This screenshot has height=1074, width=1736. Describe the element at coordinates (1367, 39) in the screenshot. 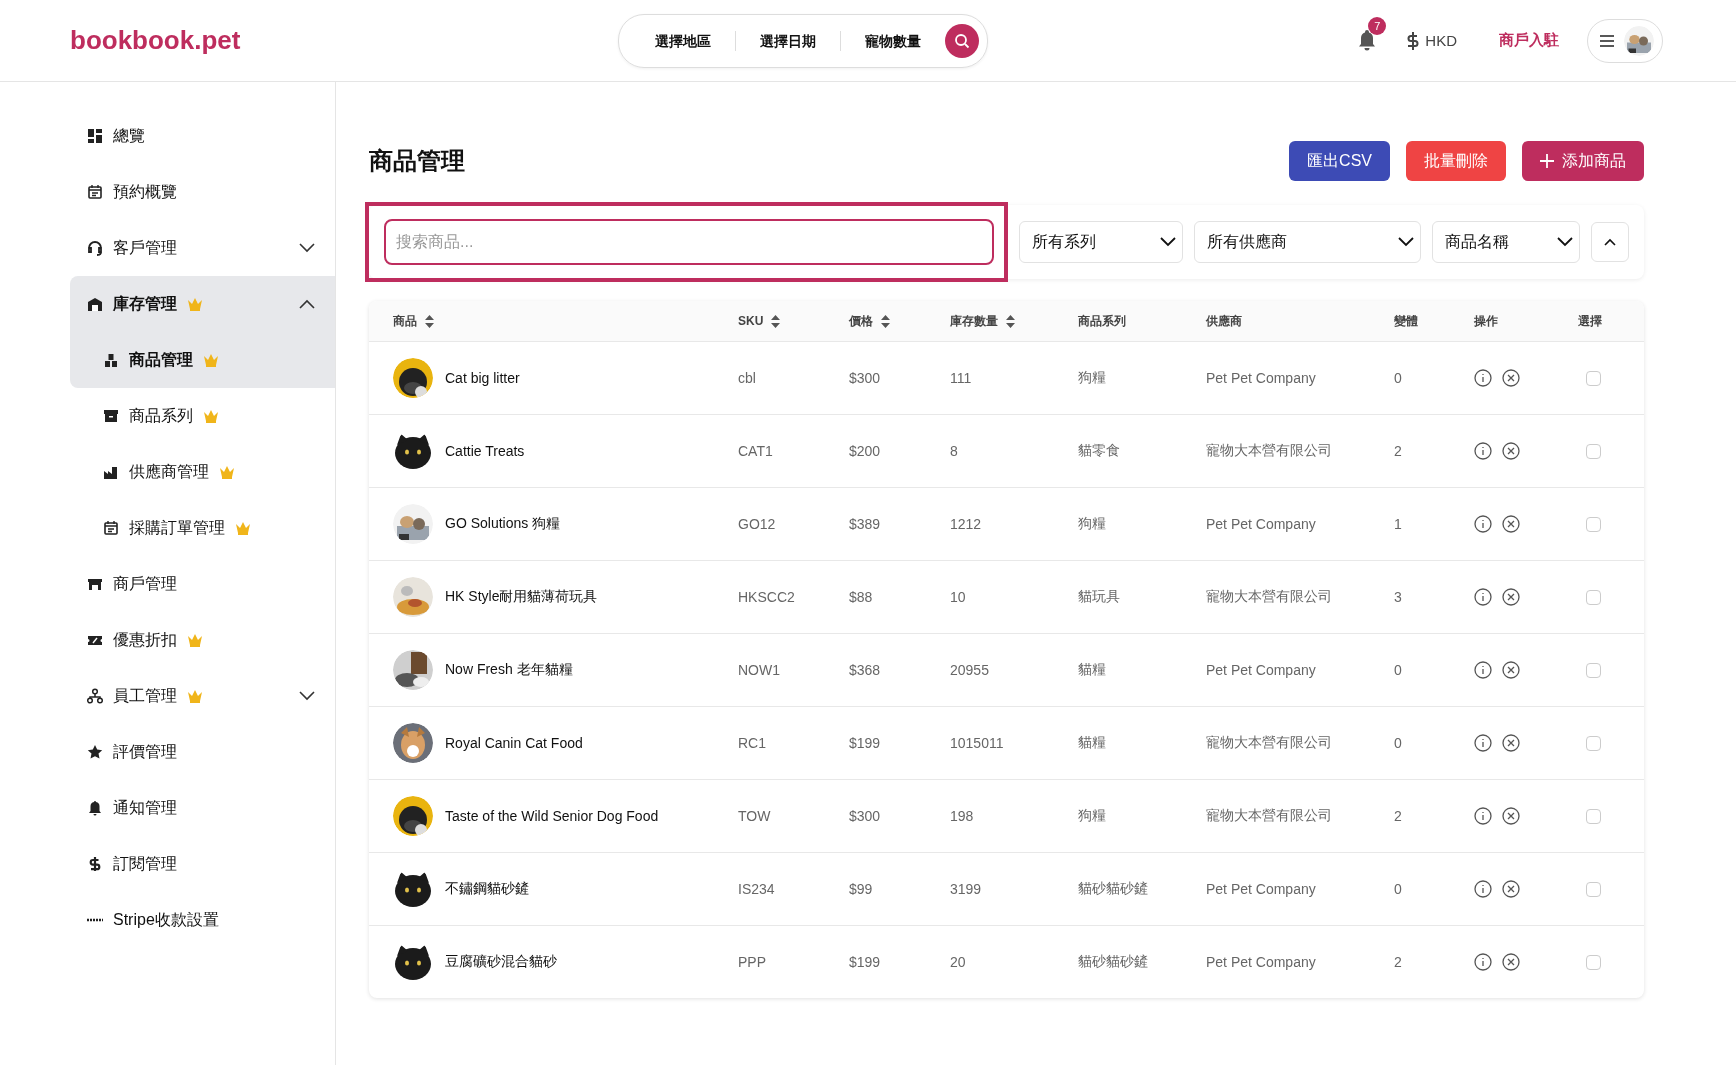

I see `bell-icon` at that location.